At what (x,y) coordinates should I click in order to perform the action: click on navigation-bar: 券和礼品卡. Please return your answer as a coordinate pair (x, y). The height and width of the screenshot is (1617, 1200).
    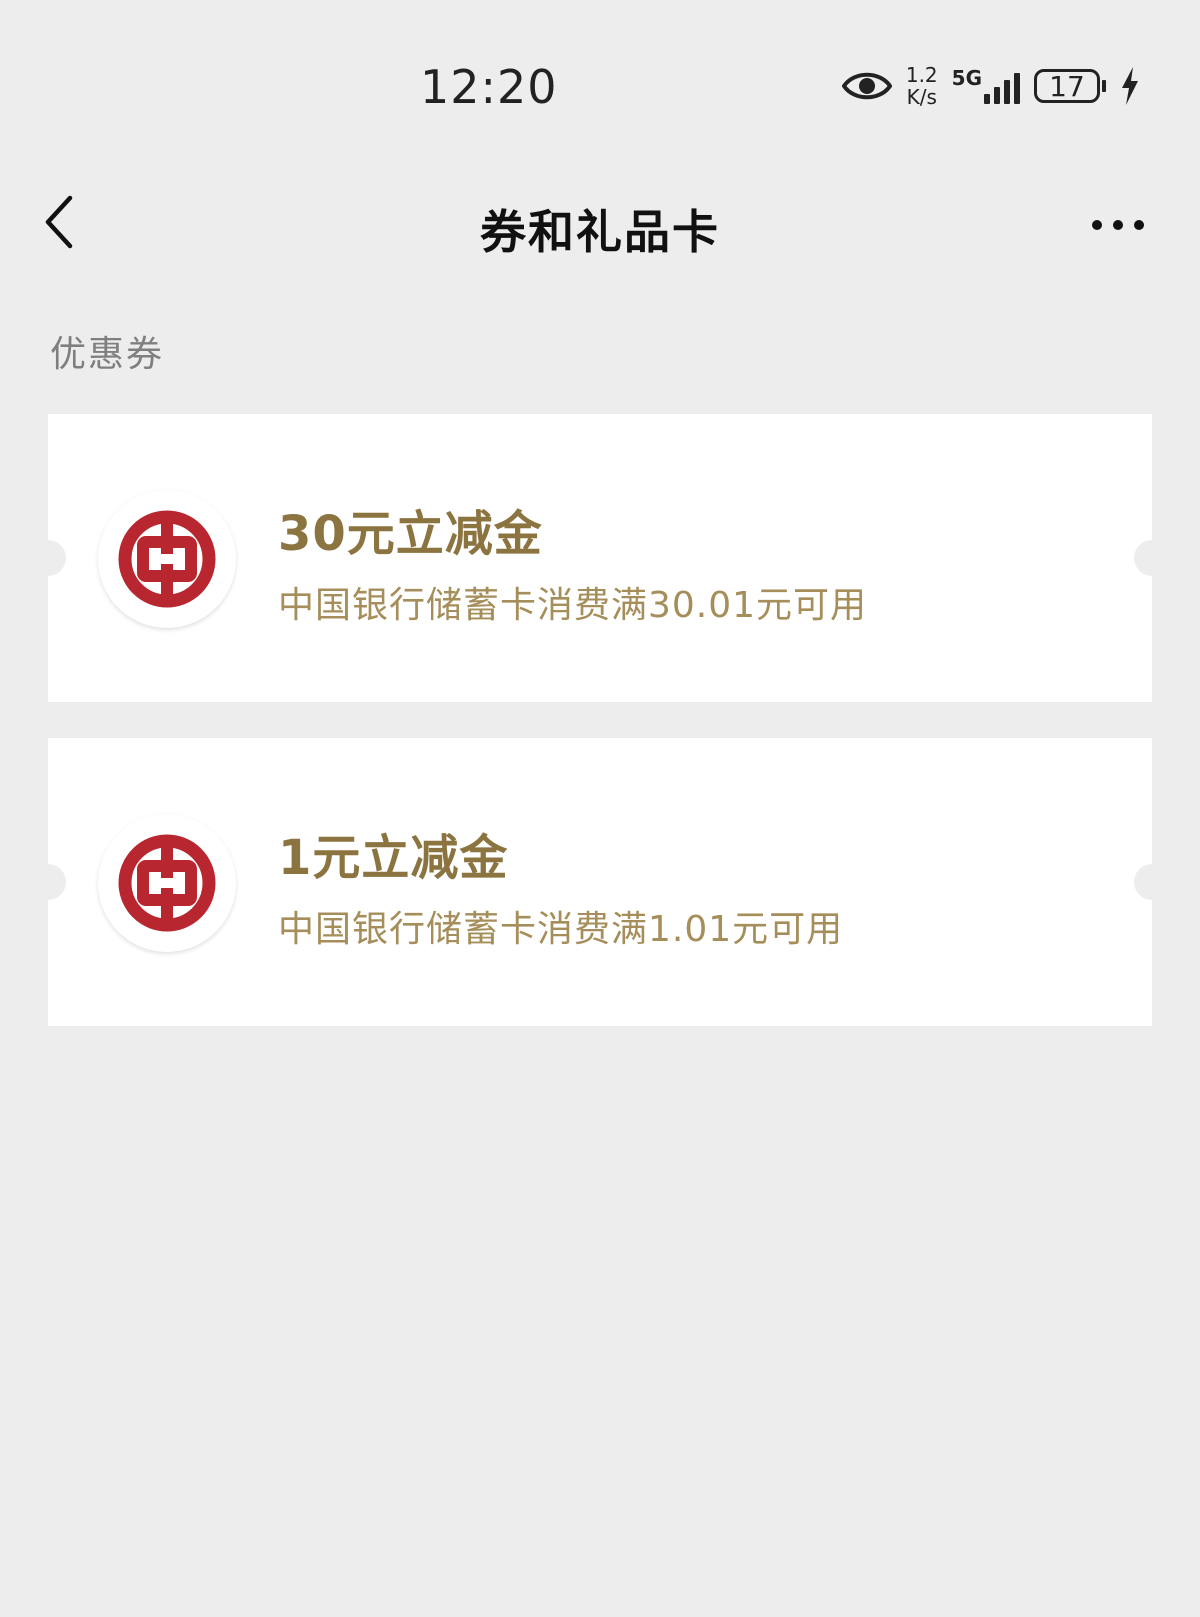
    Looking at the image, I should click on (600, 225).